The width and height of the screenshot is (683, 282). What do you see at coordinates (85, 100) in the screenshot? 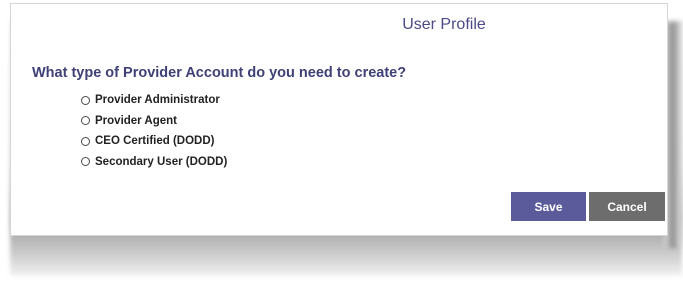
I see `provider-administrator-radio` at bounding box center [85, 100].